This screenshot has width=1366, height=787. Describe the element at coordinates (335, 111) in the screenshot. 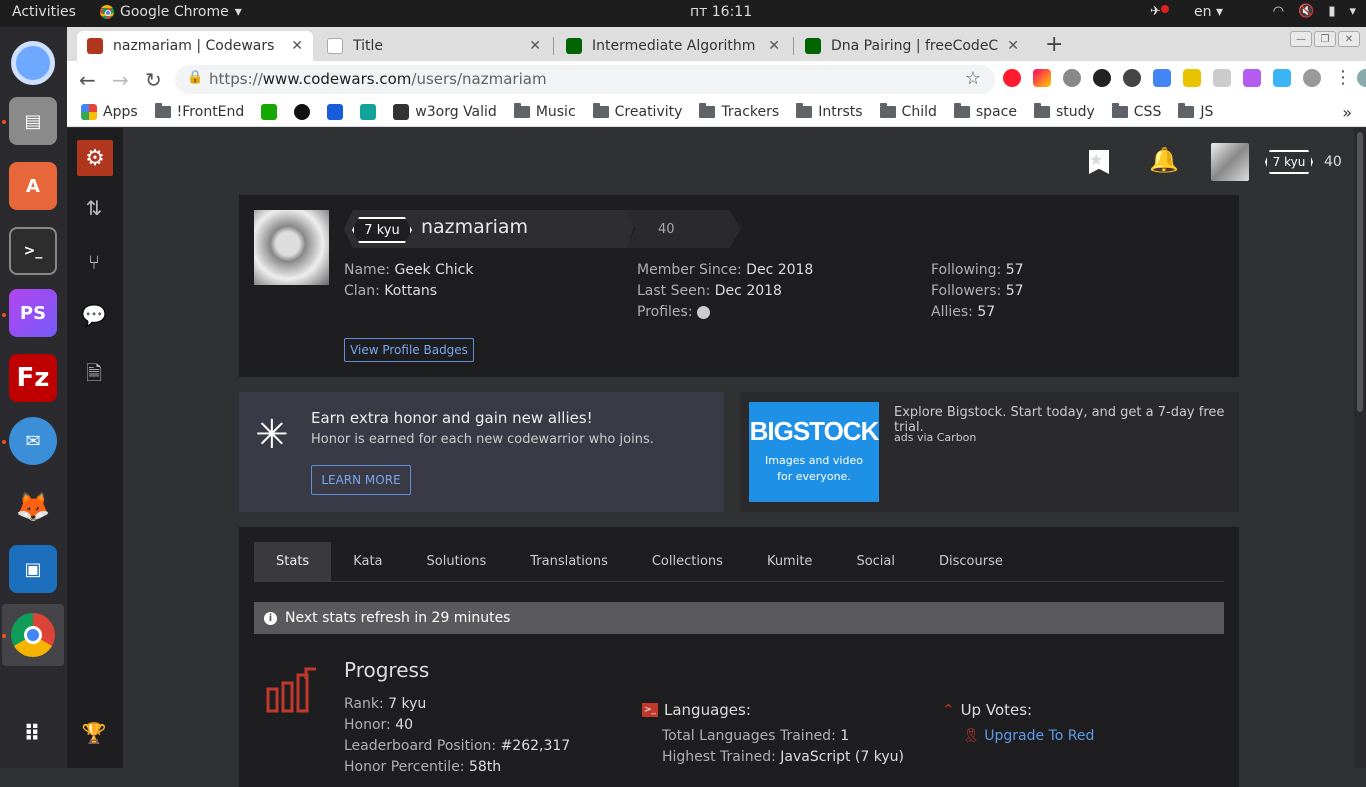

I see `bookmark-bitwarden` at that location.